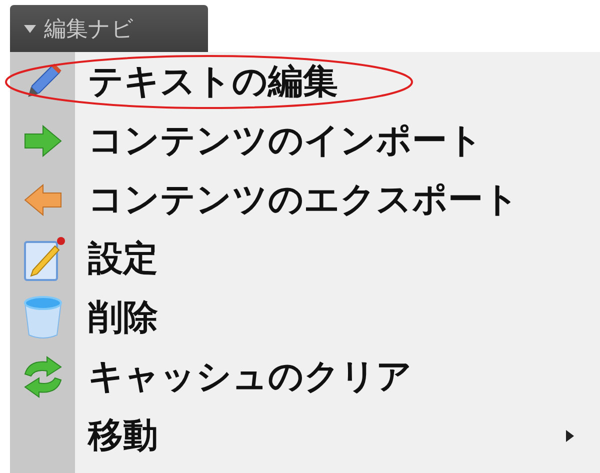 The height and width of the screenshot is (473, 600). Describe the element at coordinates (250, 376) in the screenshot. I see `menu-item: キャッシュのクリア` at that location.